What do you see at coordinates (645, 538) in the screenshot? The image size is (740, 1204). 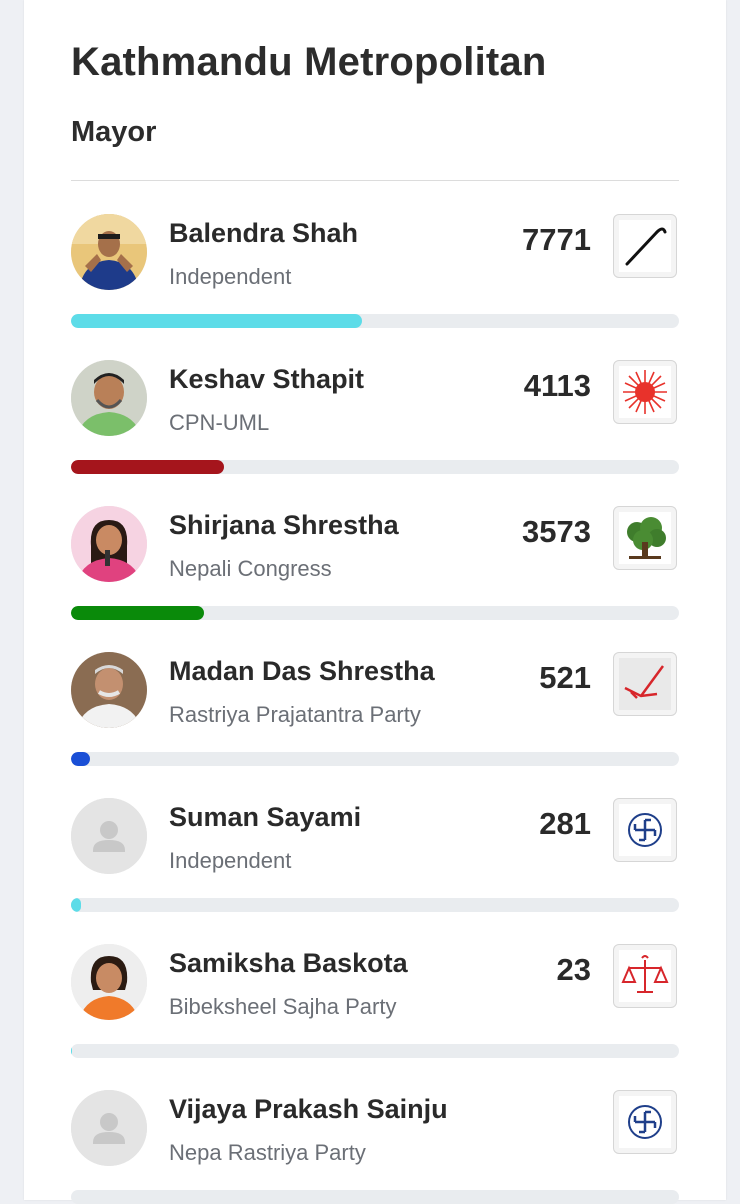 I see `tree-icon` at bounding box center [645, 538].